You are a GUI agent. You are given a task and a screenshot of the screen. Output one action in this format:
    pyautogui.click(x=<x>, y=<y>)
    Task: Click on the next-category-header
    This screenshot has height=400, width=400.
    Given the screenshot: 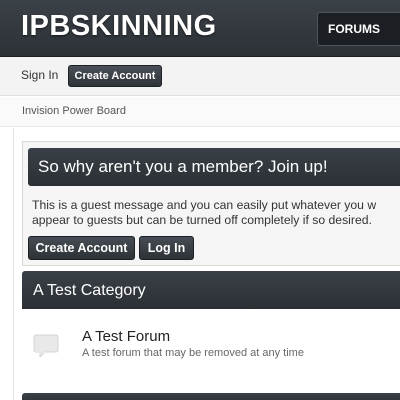 What is the action you would take?
    pyautogui.click(x=211, y=396)
    